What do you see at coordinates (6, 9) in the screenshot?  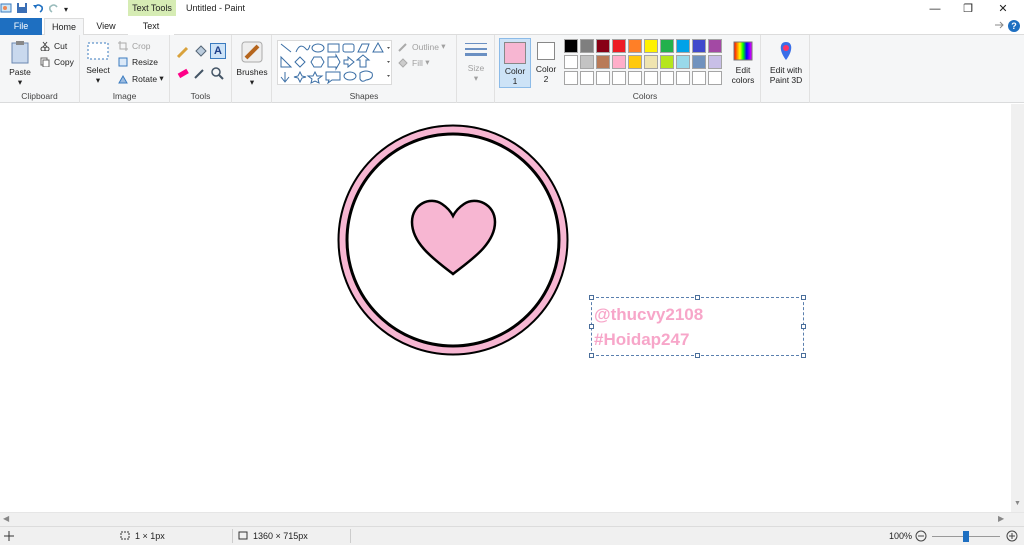 I see `paint-app-icon` at bounding box center [6, 9].